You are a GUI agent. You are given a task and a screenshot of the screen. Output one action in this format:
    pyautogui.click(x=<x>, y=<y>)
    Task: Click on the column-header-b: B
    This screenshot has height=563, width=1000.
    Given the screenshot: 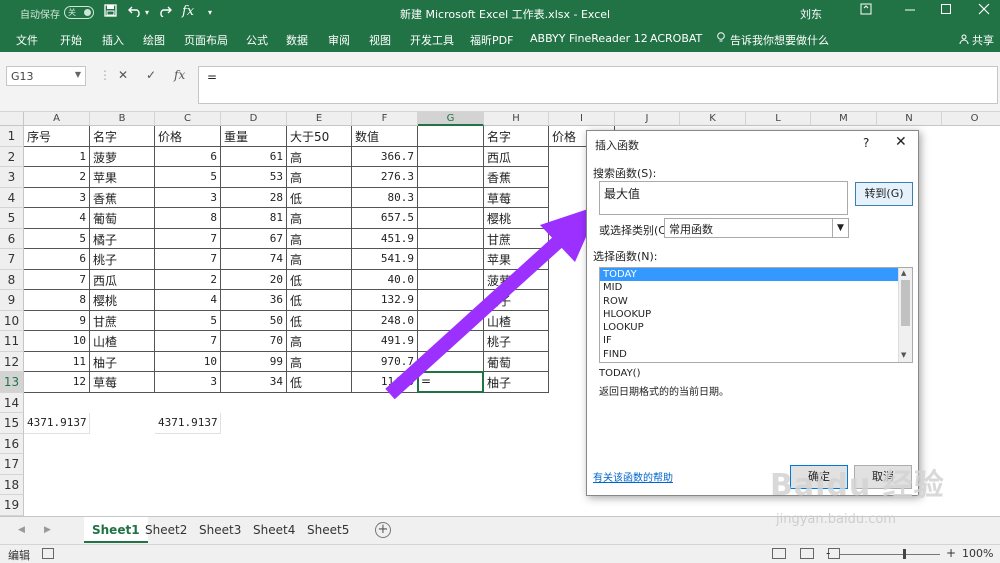 What is the action you would take?
    pyautogui.click(x=122, y=119)
    